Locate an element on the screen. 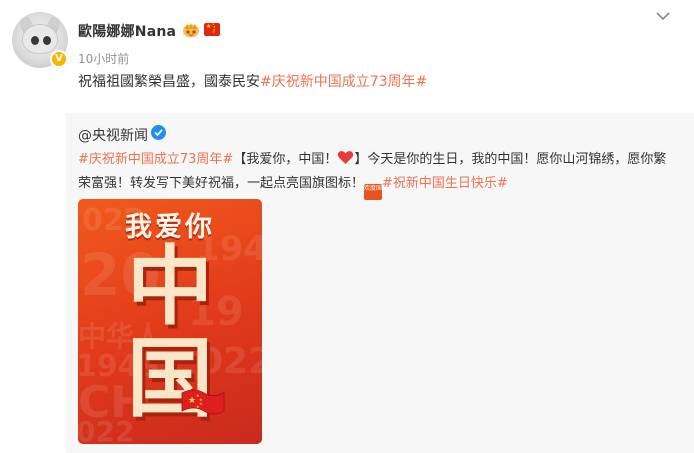 This screenshot has width=694, height=453. chevron-down-icon is located at coordinates (663, 16).